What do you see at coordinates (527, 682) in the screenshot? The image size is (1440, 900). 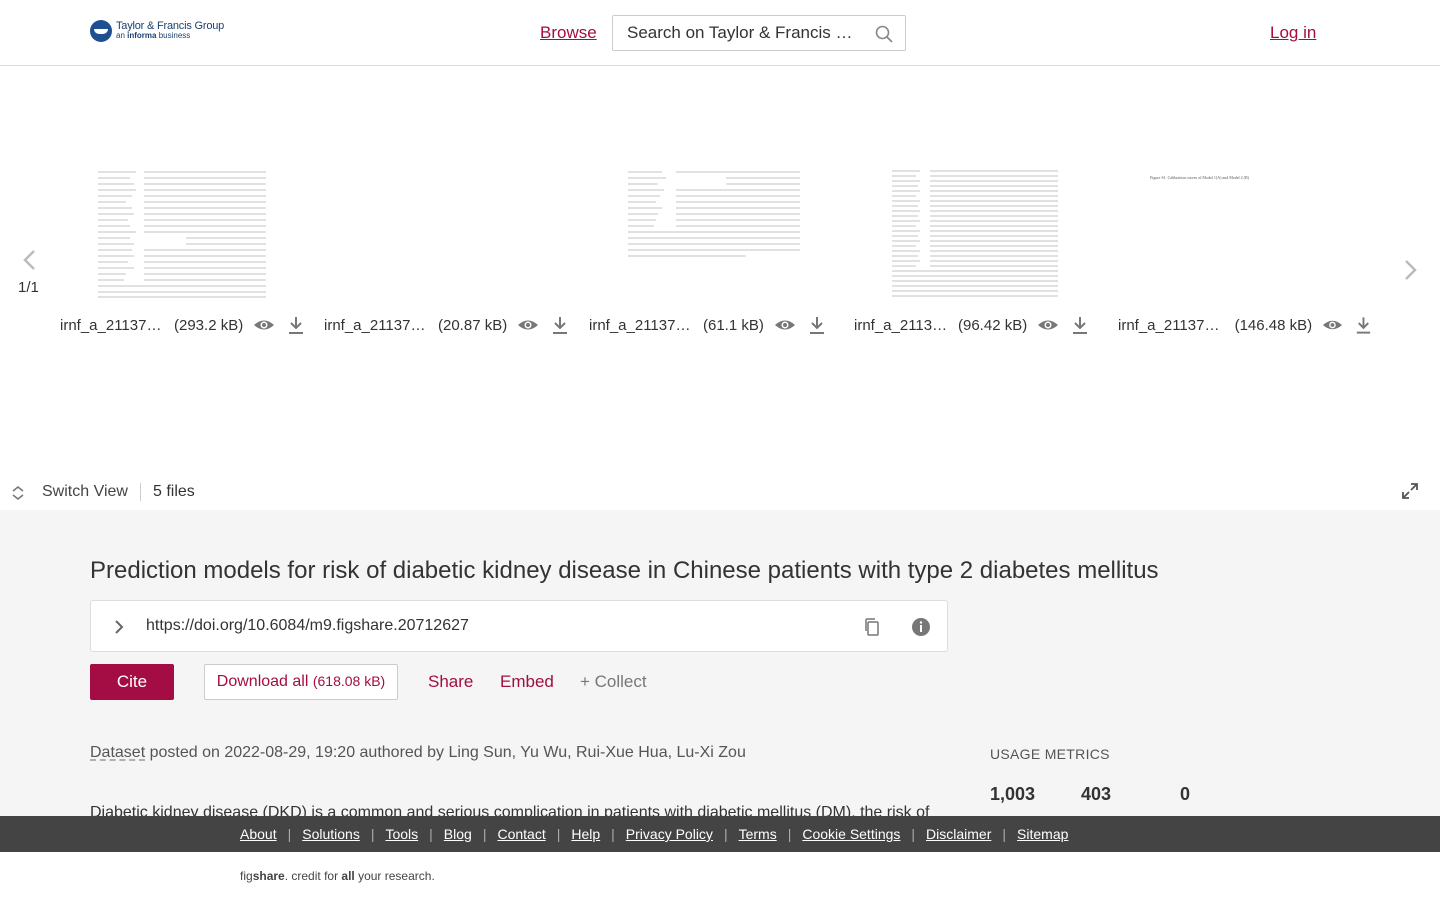 I see `embed-button: Embed` at bounding box center [527, 682].